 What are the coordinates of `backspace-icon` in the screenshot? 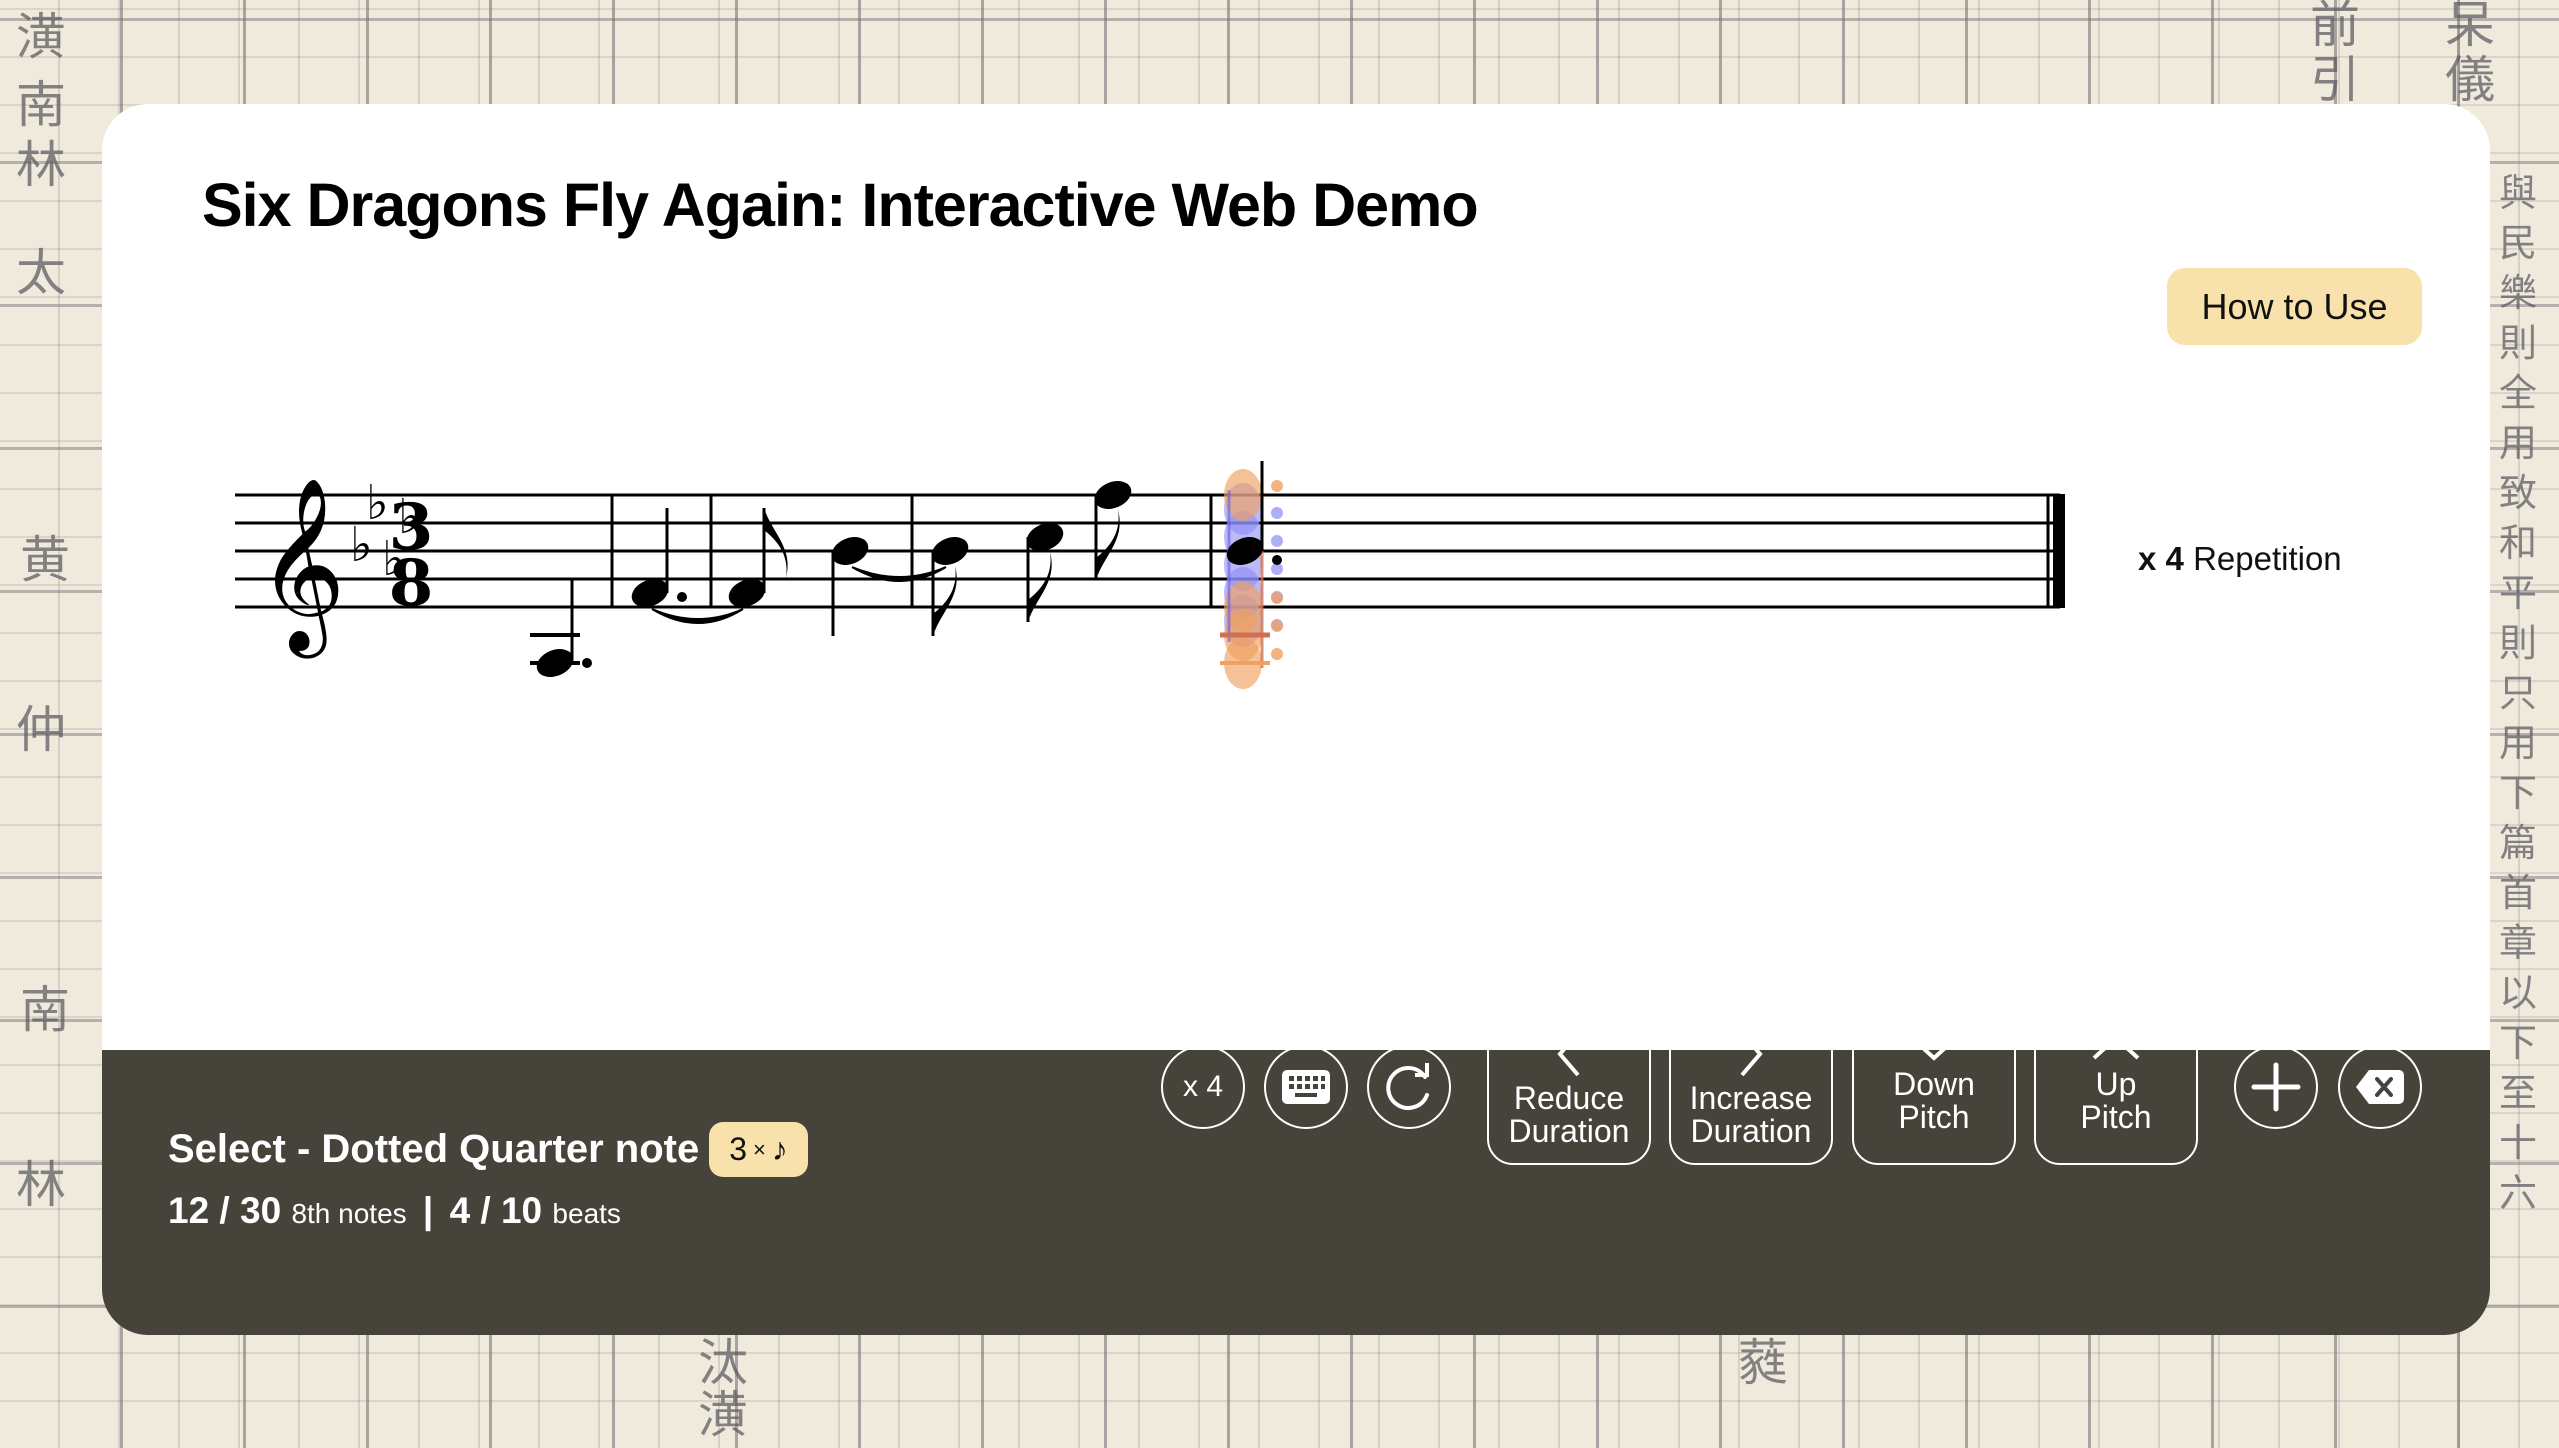 It's located at (2380, 1087).